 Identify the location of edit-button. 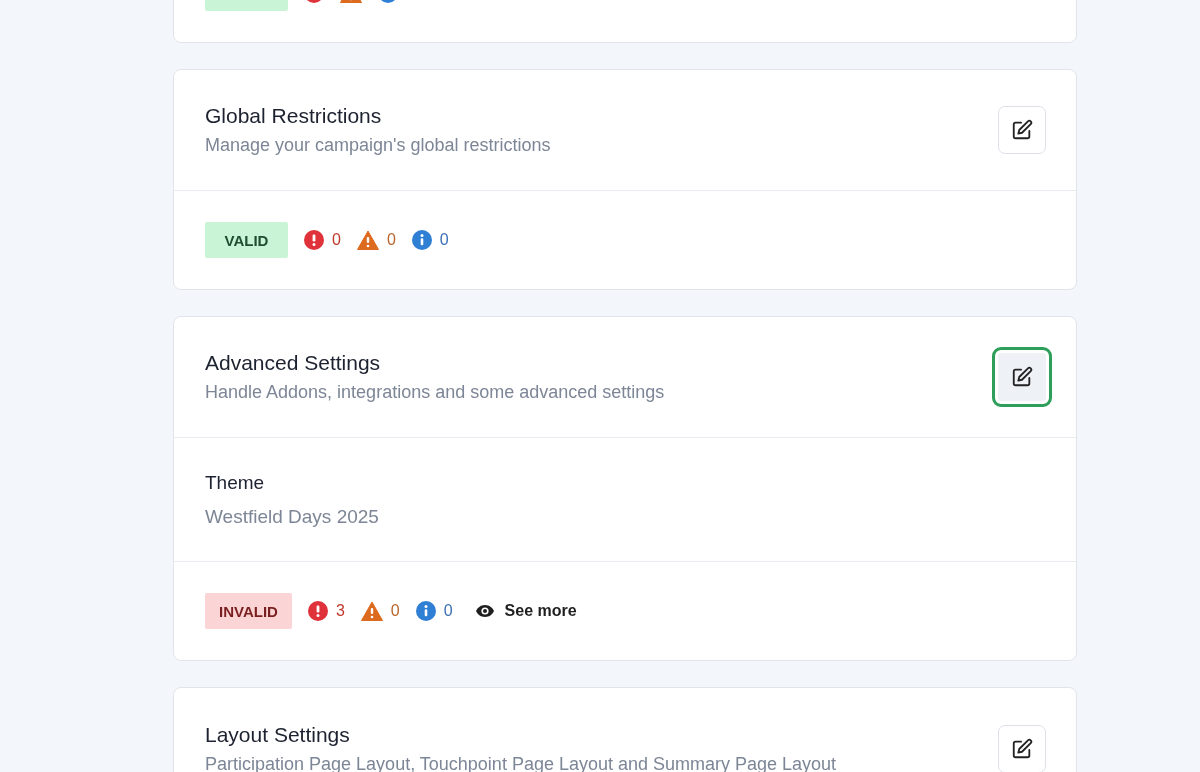
(1022, 377).